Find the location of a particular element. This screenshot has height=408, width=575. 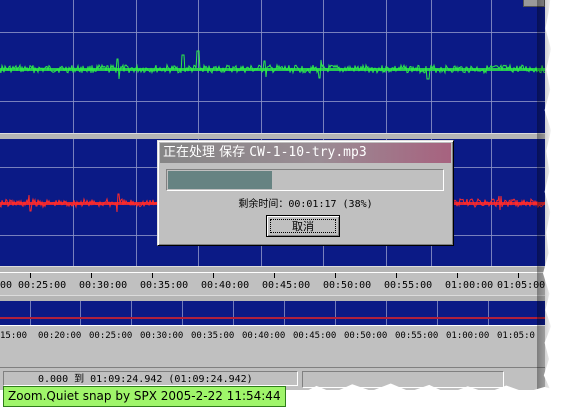

time-label: 01:00:00 is located at coordinates (469, 285).